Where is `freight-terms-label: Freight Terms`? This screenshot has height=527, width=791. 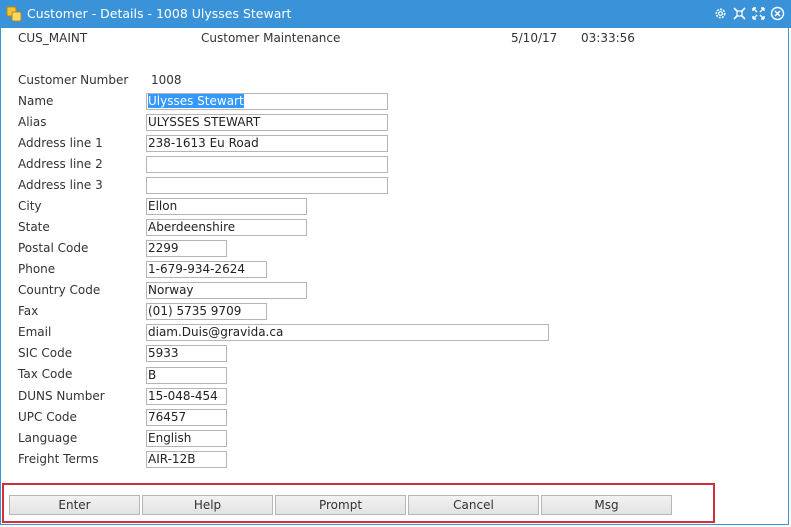
freight-terms-label: Freight Terms is located at coordinates (58, 459).